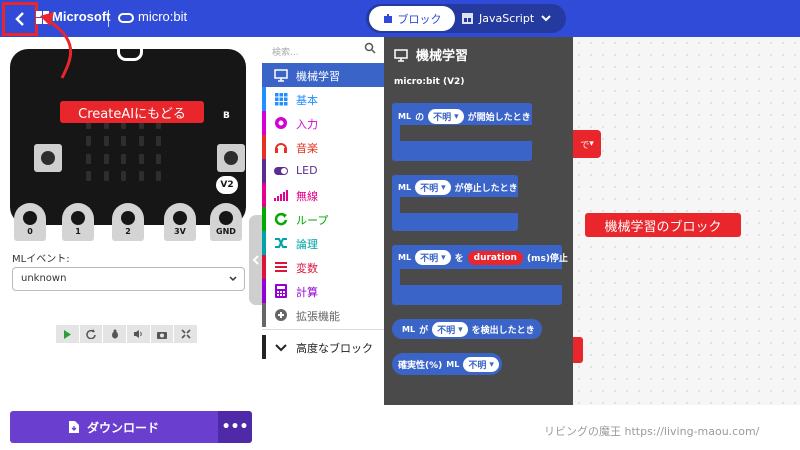  Describe the element at coordinates (91, 334) in the screenshot. I see `restart-button` at that location.